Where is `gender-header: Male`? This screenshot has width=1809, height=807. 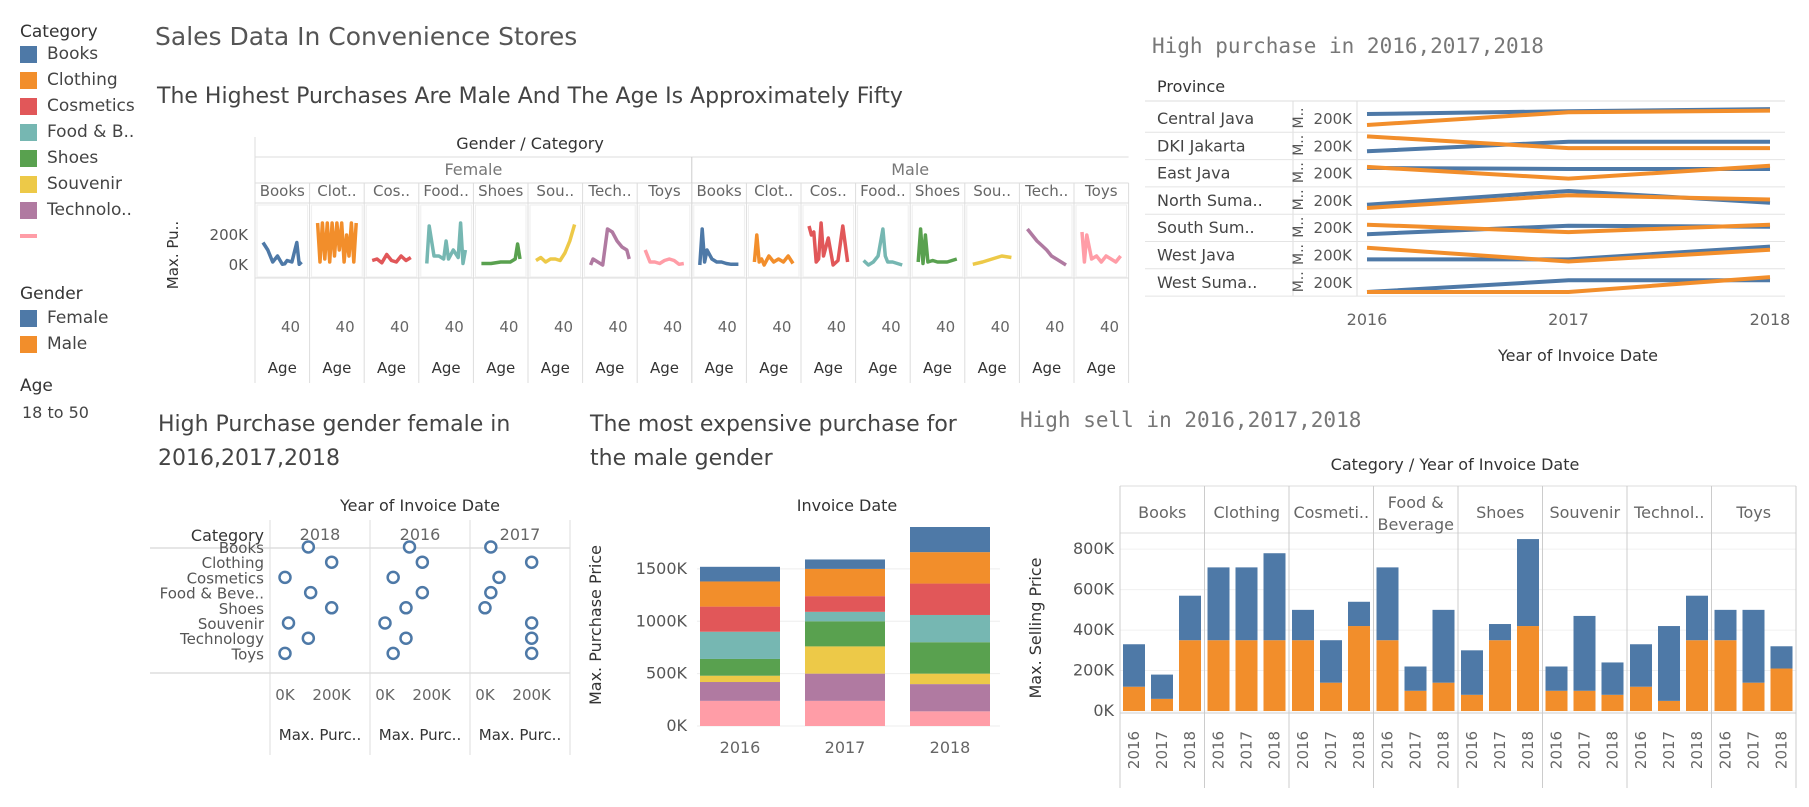 gender-header: Male is located at coordinates (910, 169).